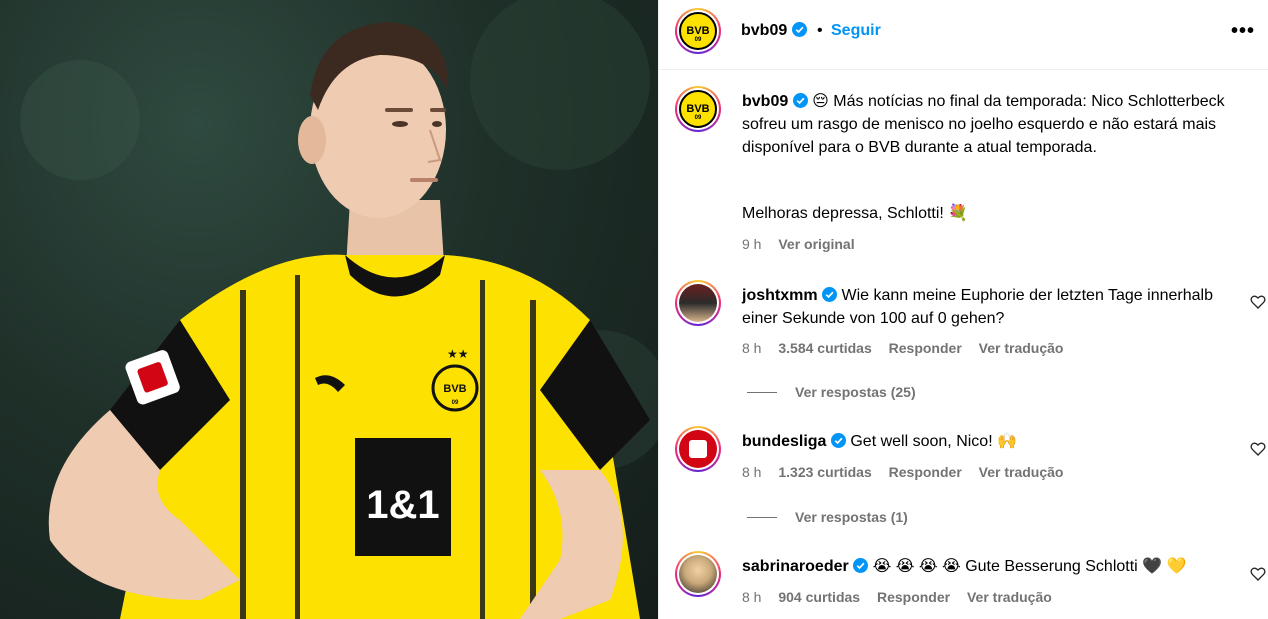  I want to click on crest-year: 09, so click(455, 403).